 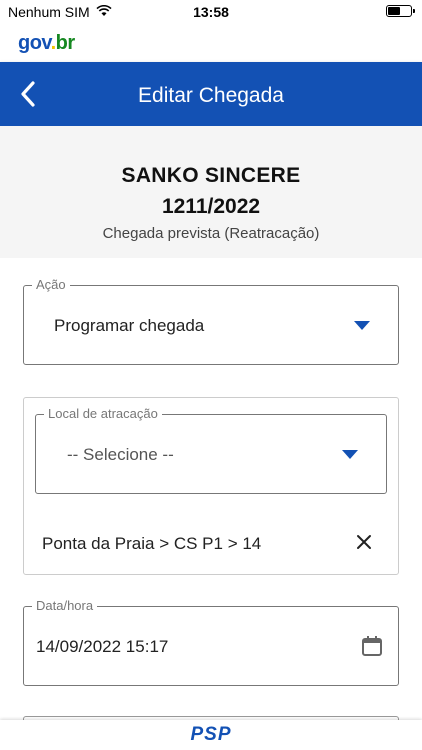 I want to click on page-title: Editar Chegada, so click(x=211, y=95).